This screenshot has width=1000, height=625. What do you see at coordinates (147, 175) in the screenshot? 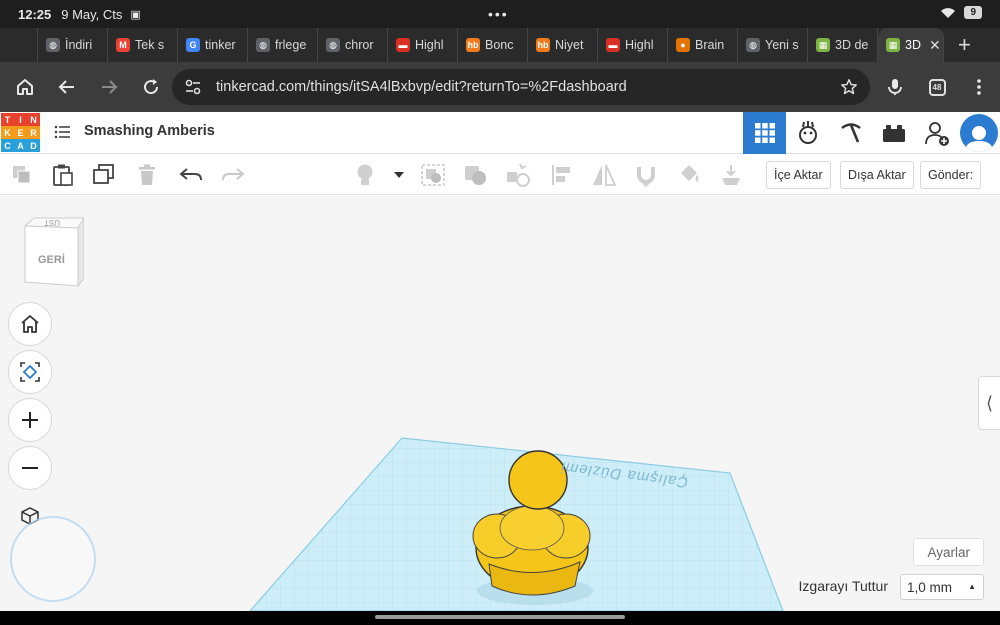
I see `delete-button` at bounding box center [147, 175].